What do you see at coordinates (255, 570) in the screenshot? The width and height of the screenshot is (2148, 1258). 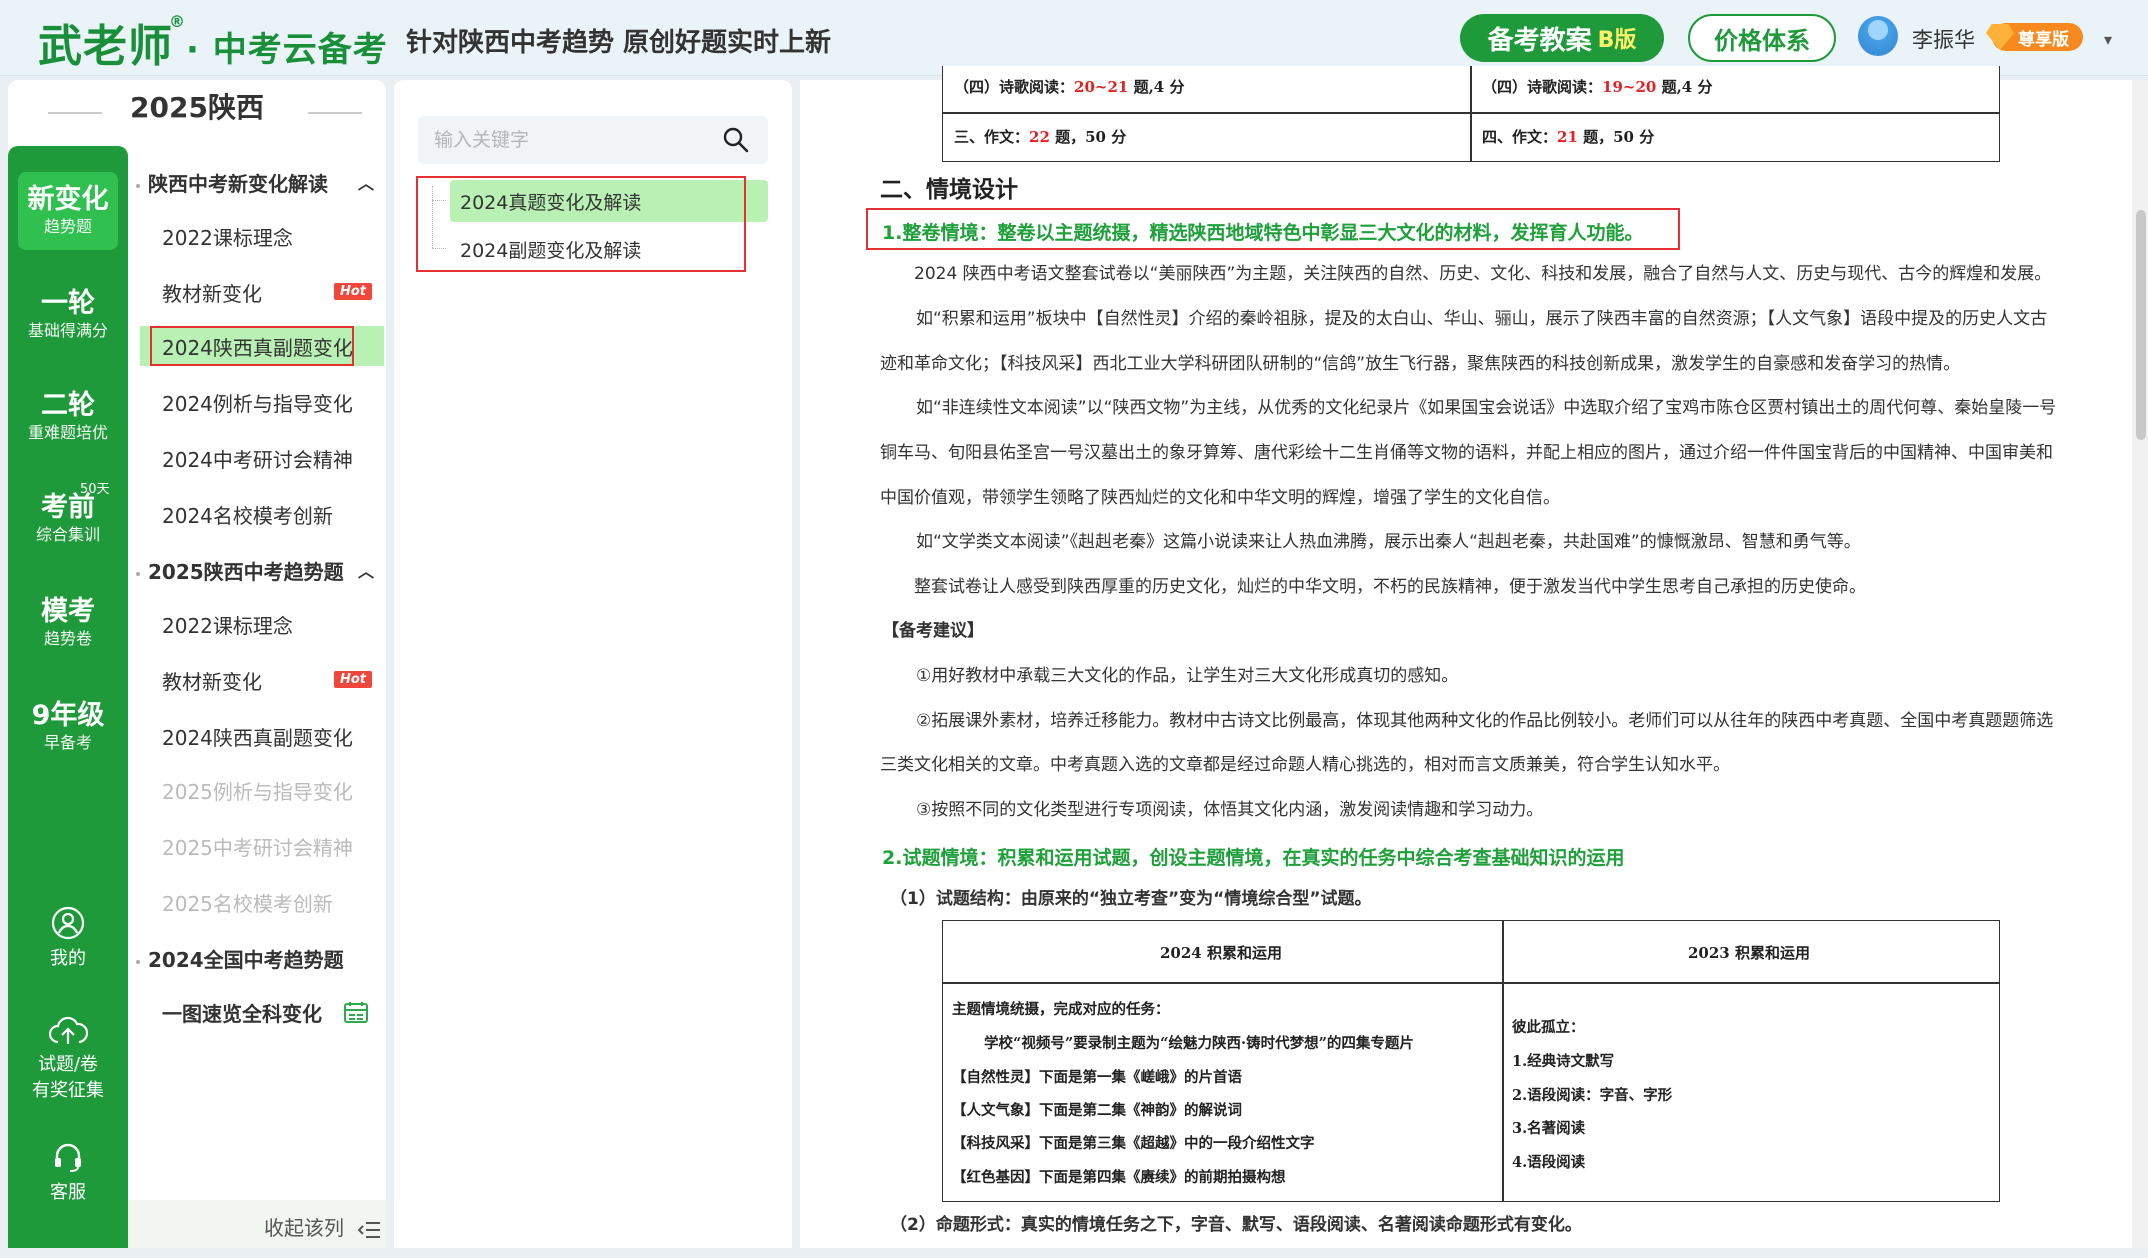 I see `nav-group-2025-trends: 2025陕西中考趋势题 ︿` at bounding box center [255, 570].